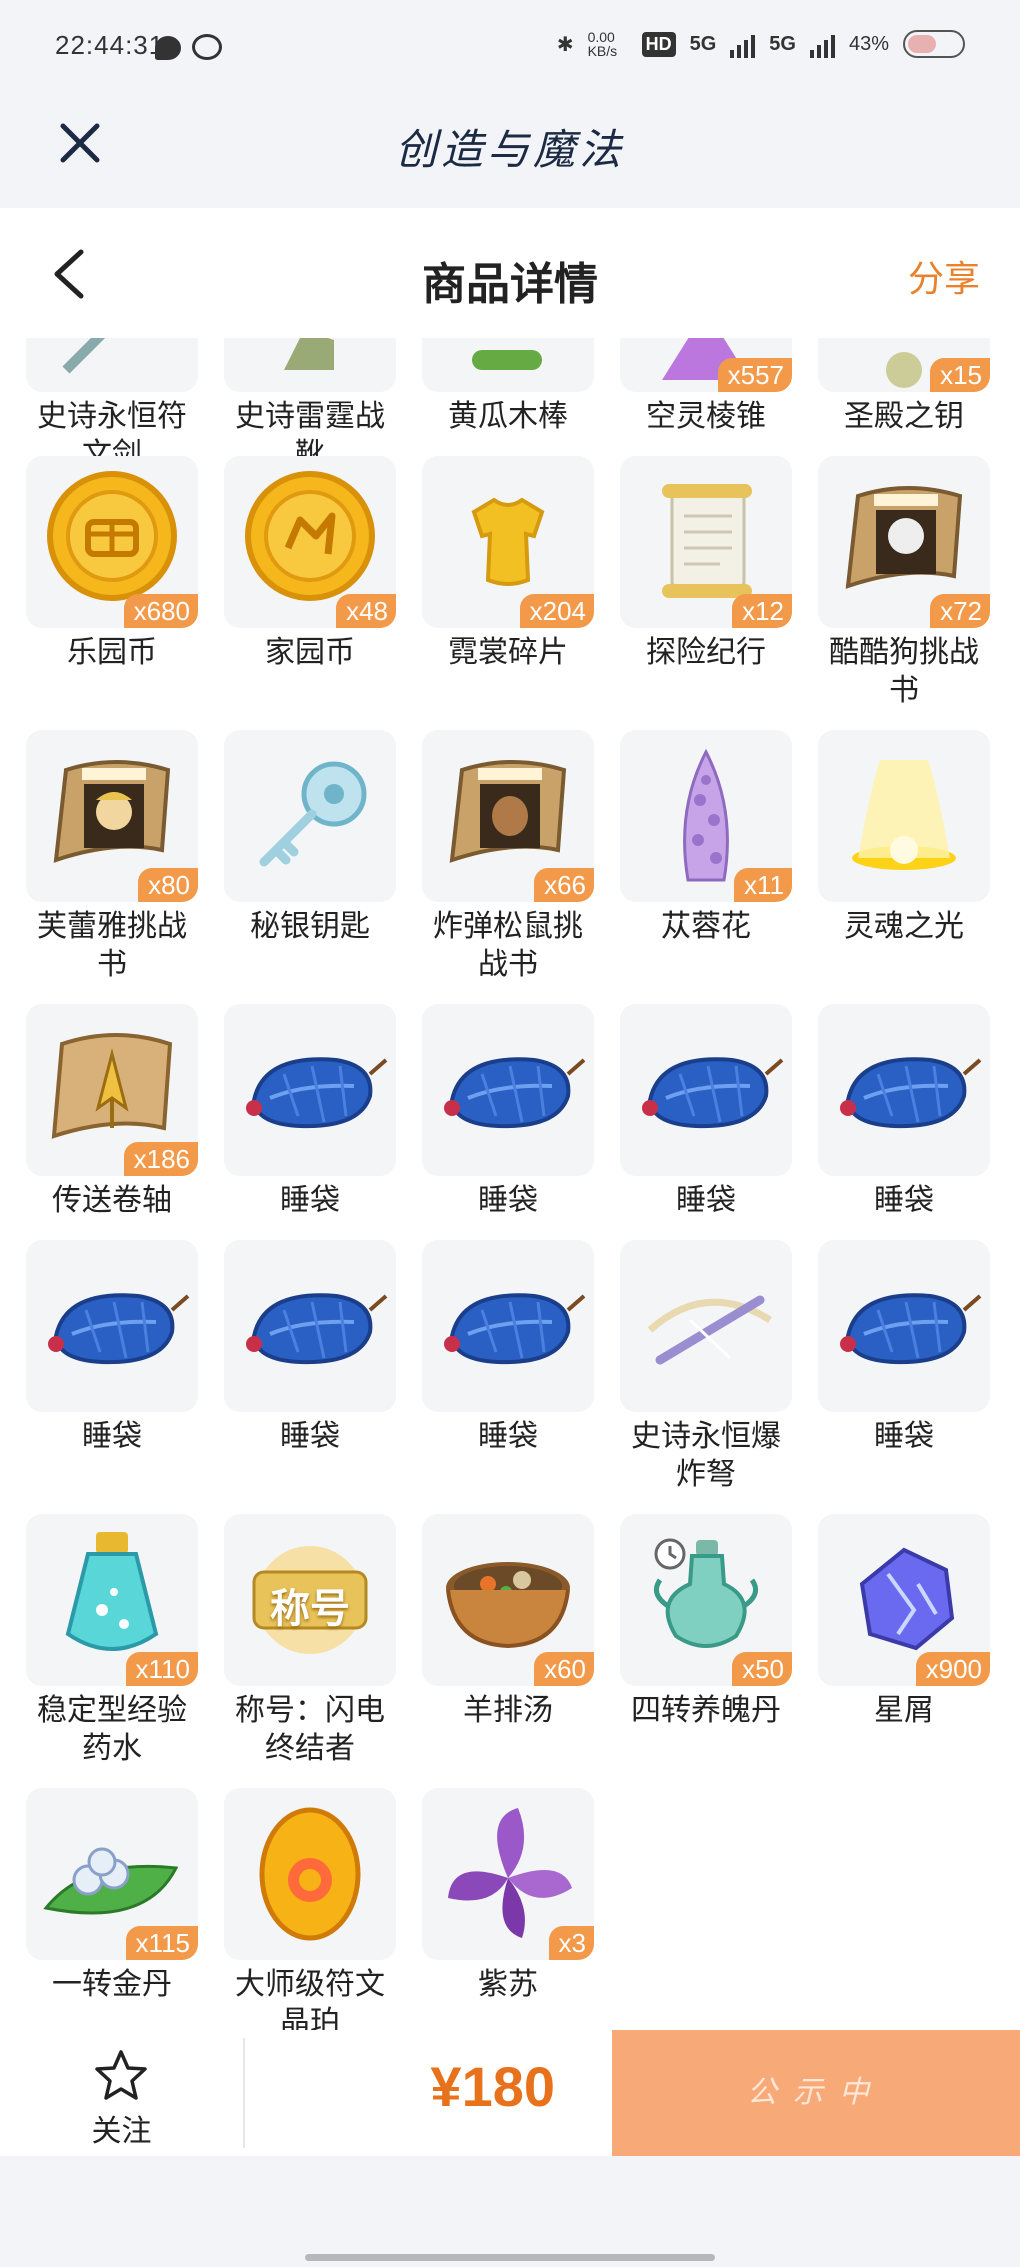 This screenshot has width=1020, height=2267. I want to click on cucumber-stick-icon, so click(507, 360).